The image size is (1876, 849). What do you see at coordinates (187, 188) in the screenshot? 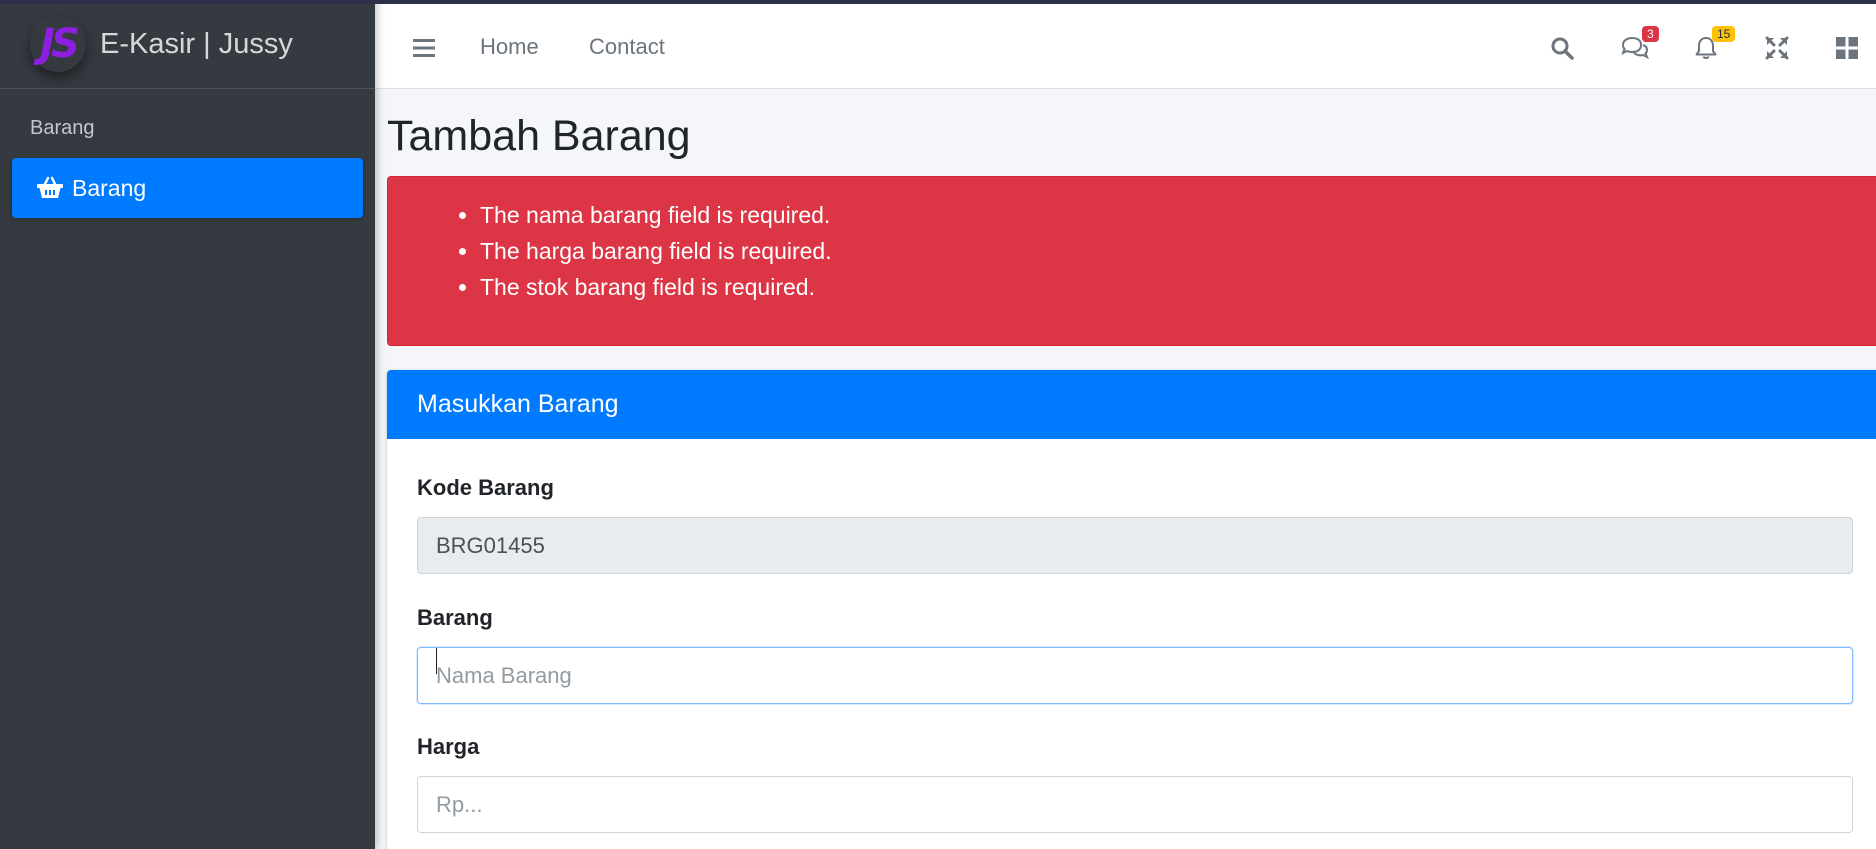
I see `sidebar-item-barang: Barang` at bounding box center [187, 188].